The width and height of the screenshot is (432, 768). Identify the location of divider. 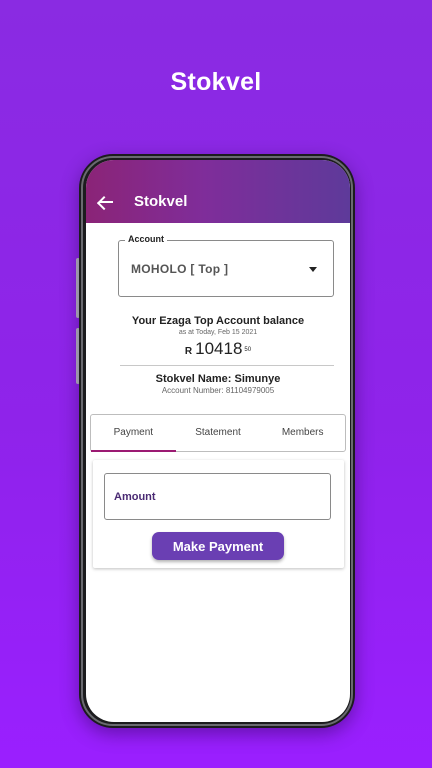
(227, 365).